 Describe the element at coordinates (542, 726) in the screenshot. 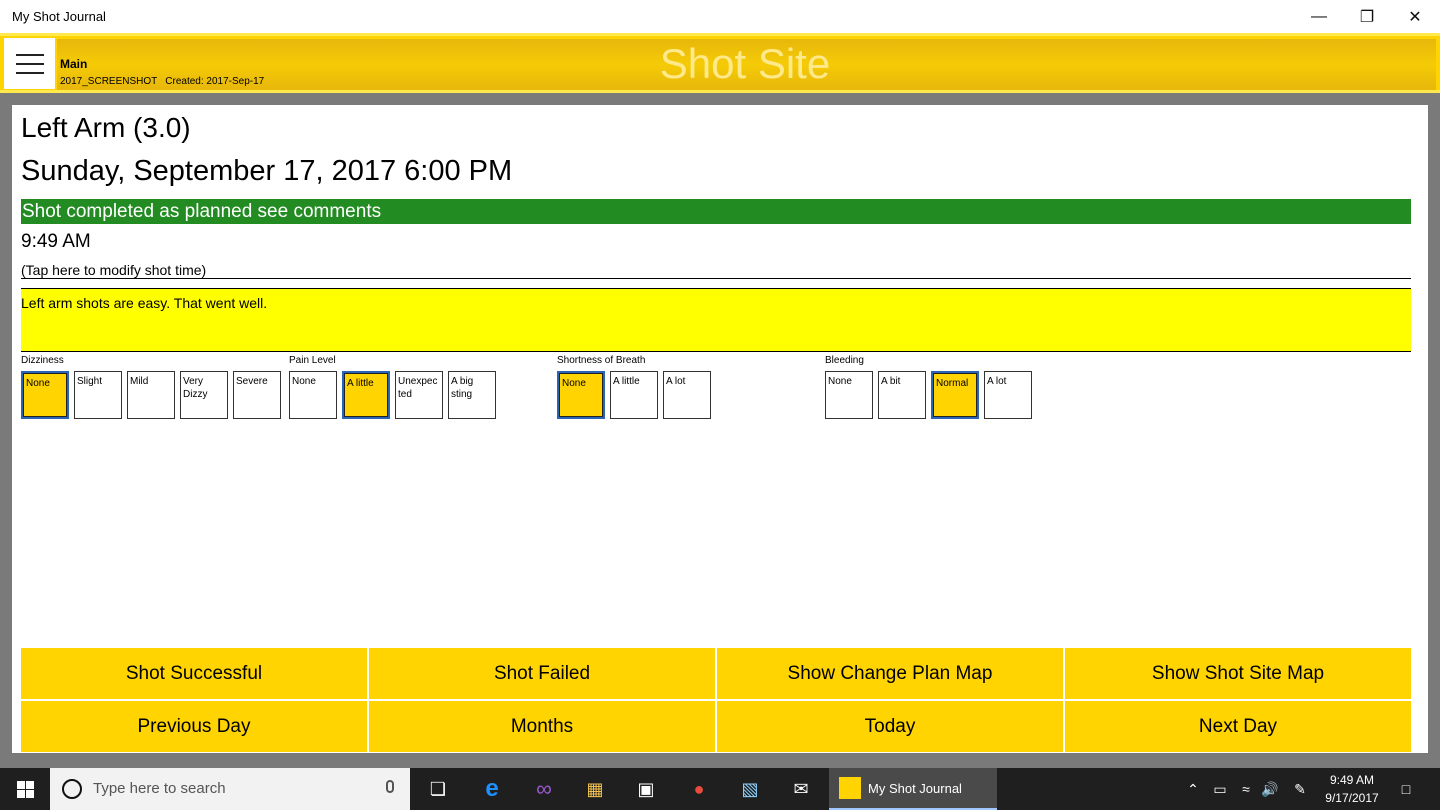

I see `months-button: Months` at that location.